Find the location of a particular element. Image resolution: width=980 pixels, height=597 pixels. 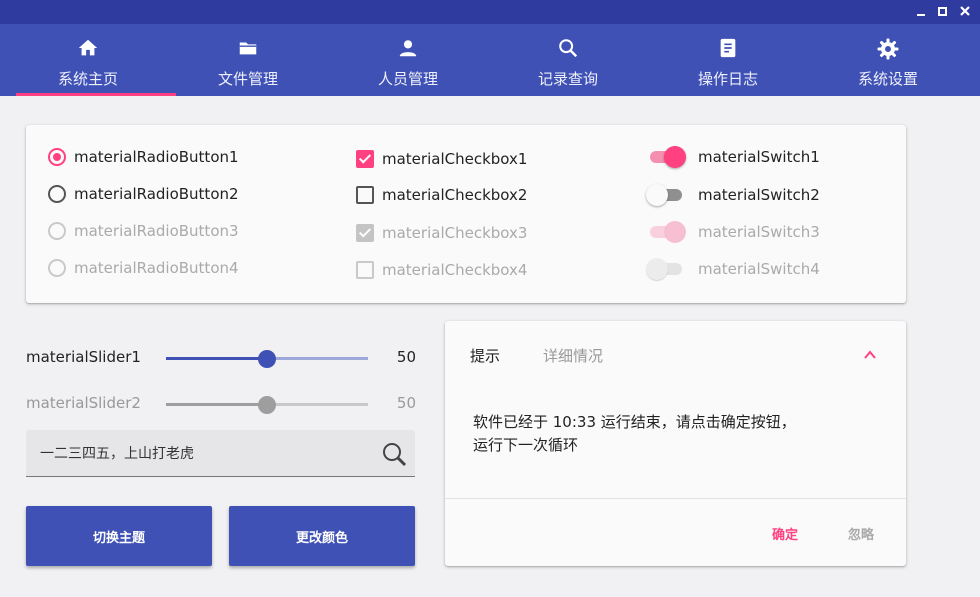

tab-hint: 提示 is located at coordinates (485, 355).